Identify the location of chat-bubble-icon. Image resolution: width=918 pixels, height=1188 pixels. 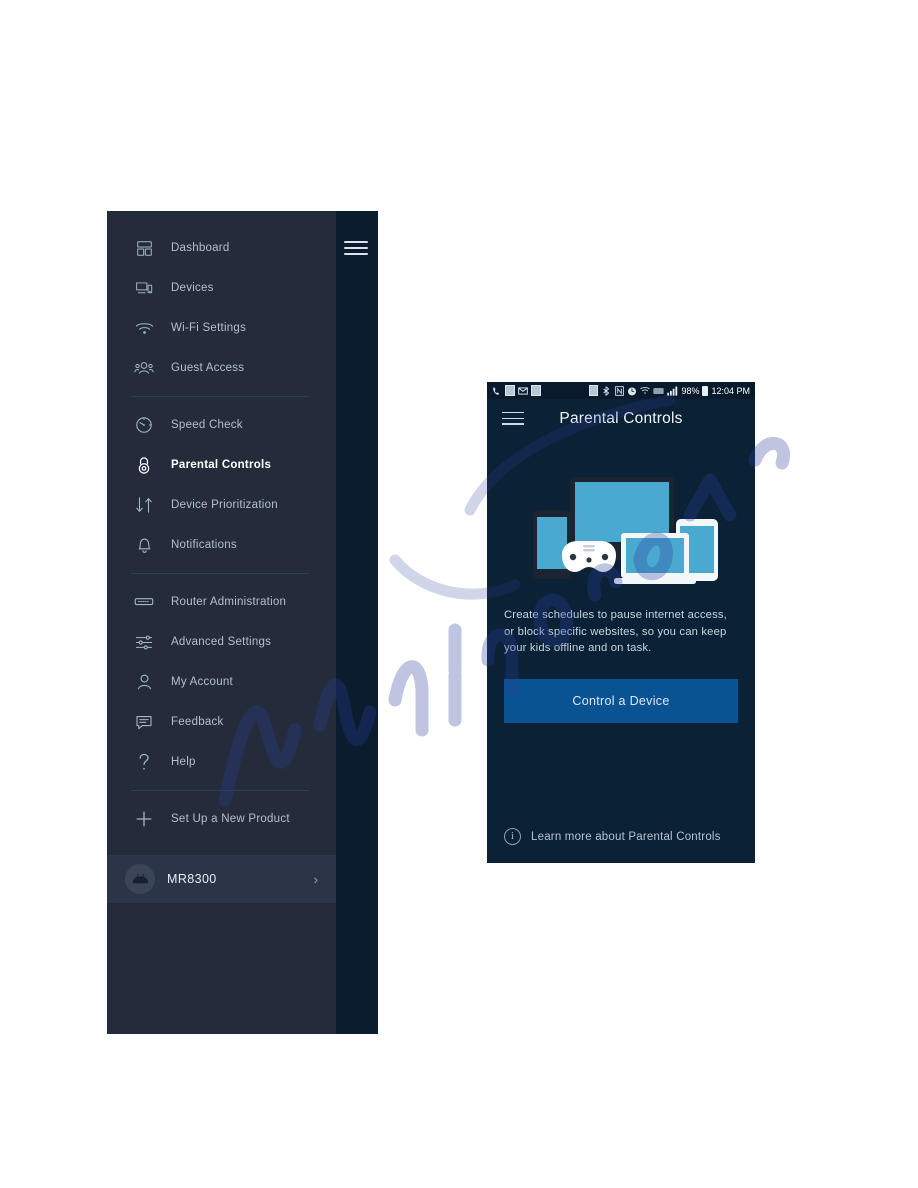
(144, 722).